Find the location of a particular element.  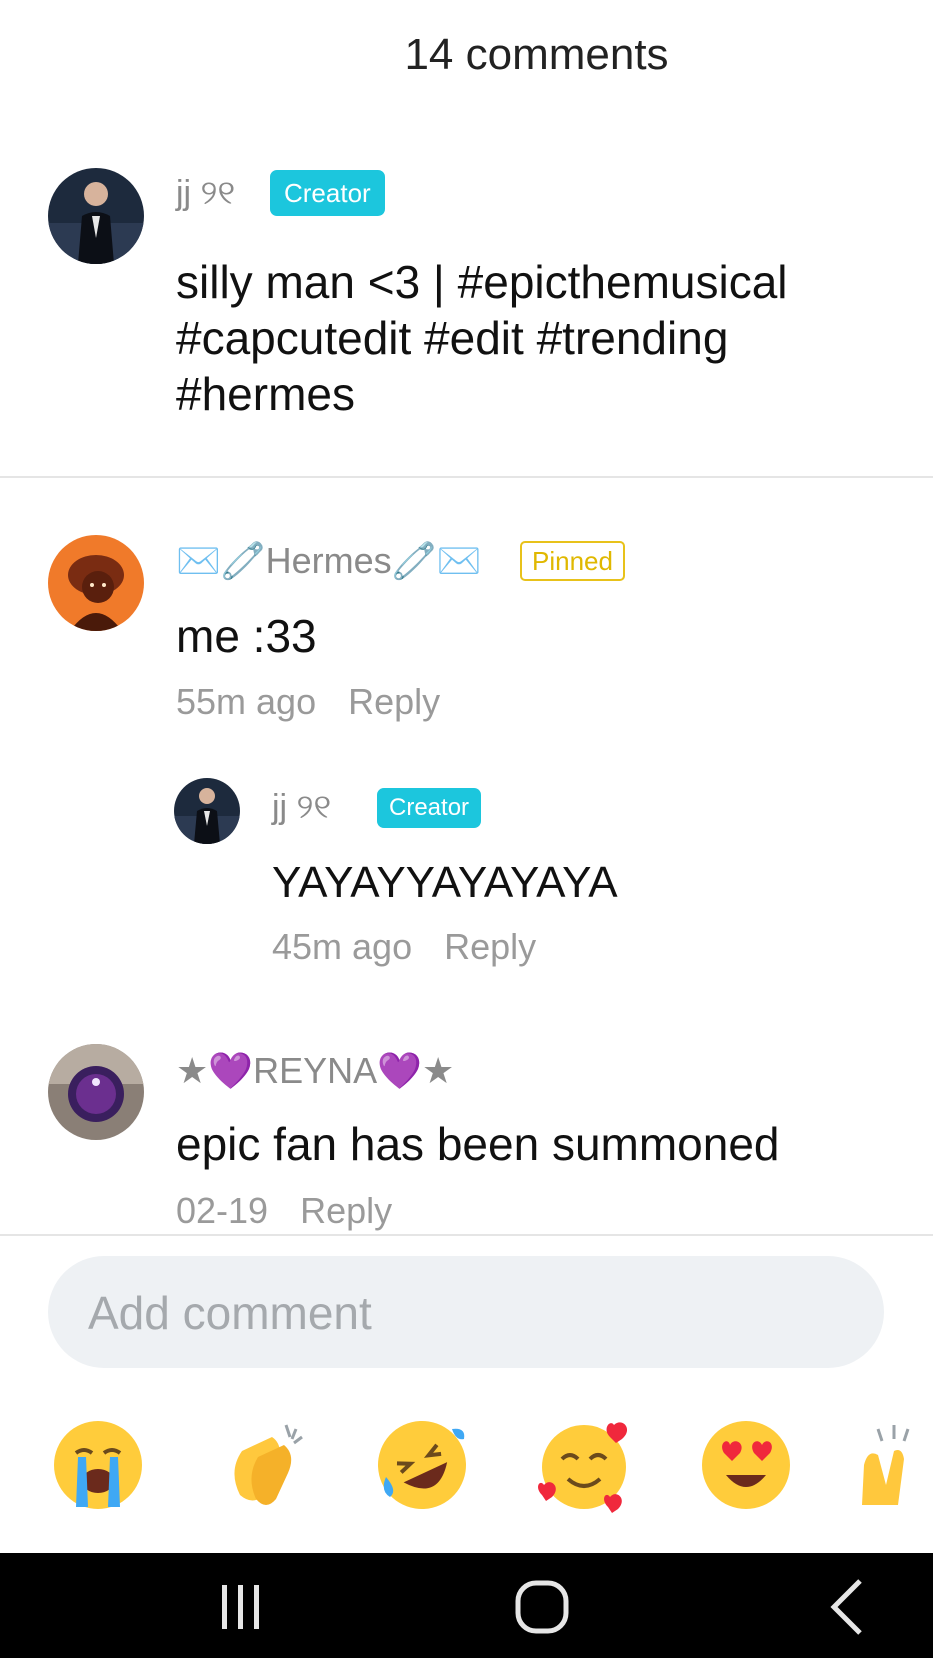

comments-count-title: 14 comments is located at coordinates (536, 54).